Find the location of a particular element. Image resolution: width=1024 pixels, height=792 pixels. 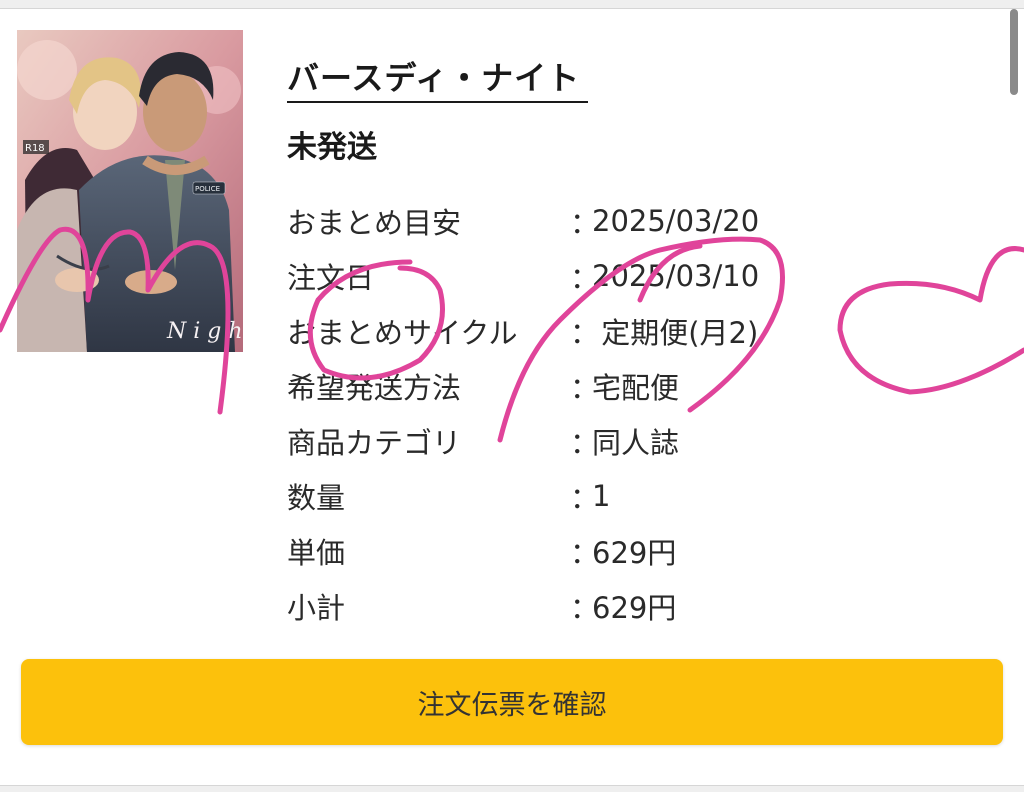

scrollbar-thumb is located at coordinates (1014, 52).